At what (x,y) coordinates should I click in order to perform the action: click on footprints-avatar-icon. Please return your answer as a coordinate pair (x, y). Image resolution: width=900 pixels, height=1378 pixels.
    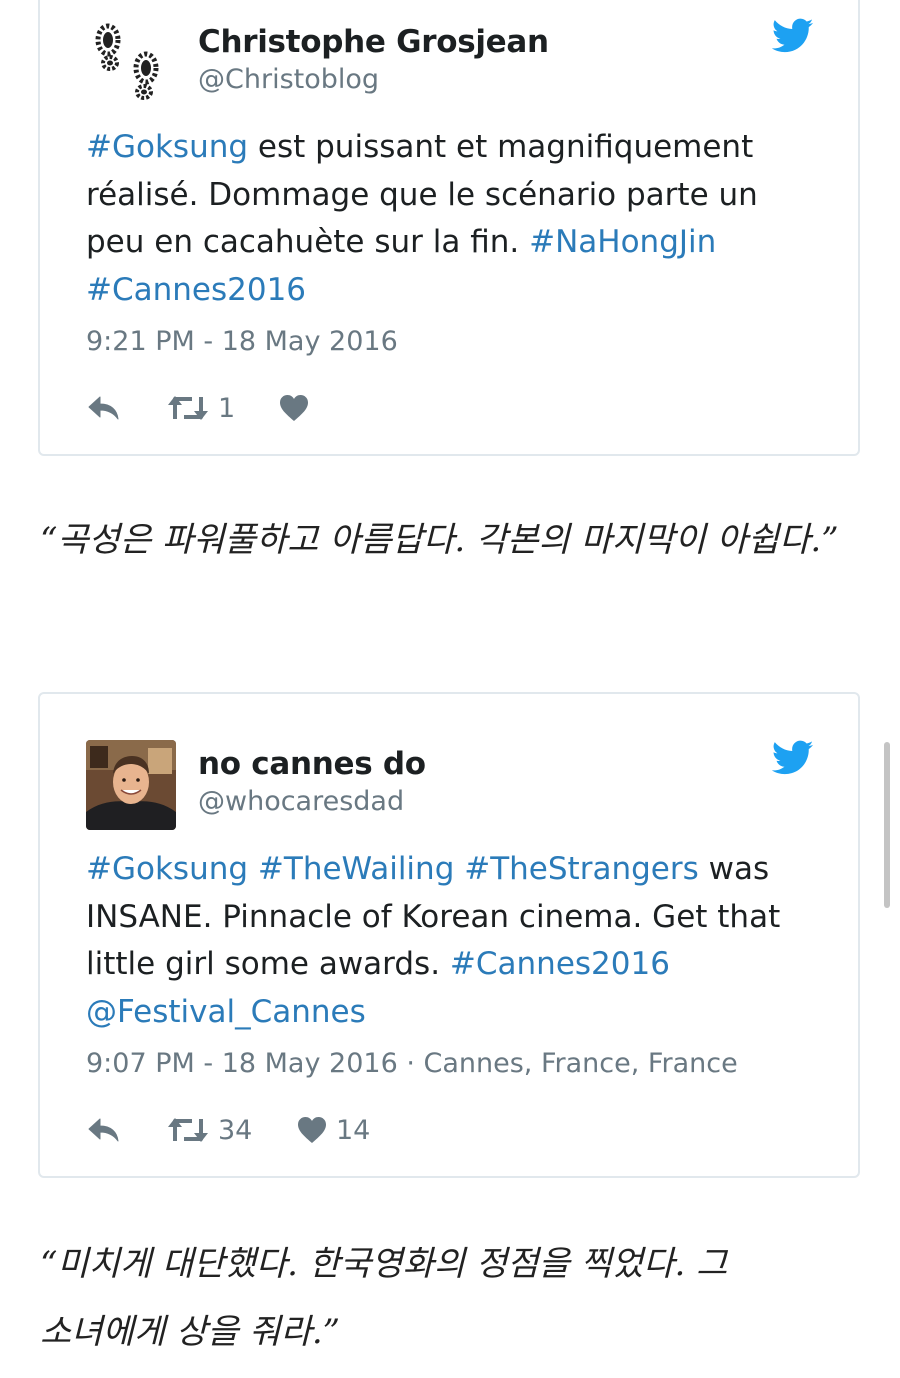
    Looking at the image, I should click on (131, 63).